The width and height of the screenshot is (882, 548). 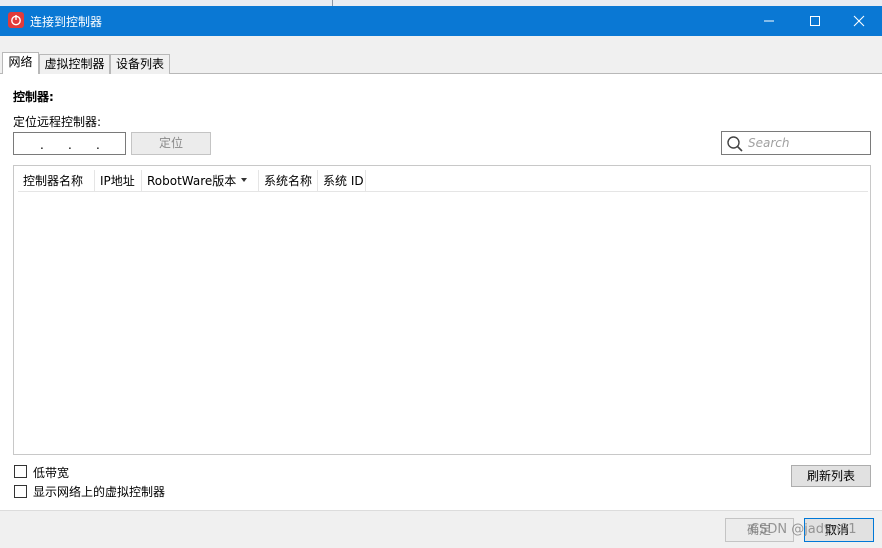 I want to click on column-header-ip-address: IP地址, so click(x=118, y=181).